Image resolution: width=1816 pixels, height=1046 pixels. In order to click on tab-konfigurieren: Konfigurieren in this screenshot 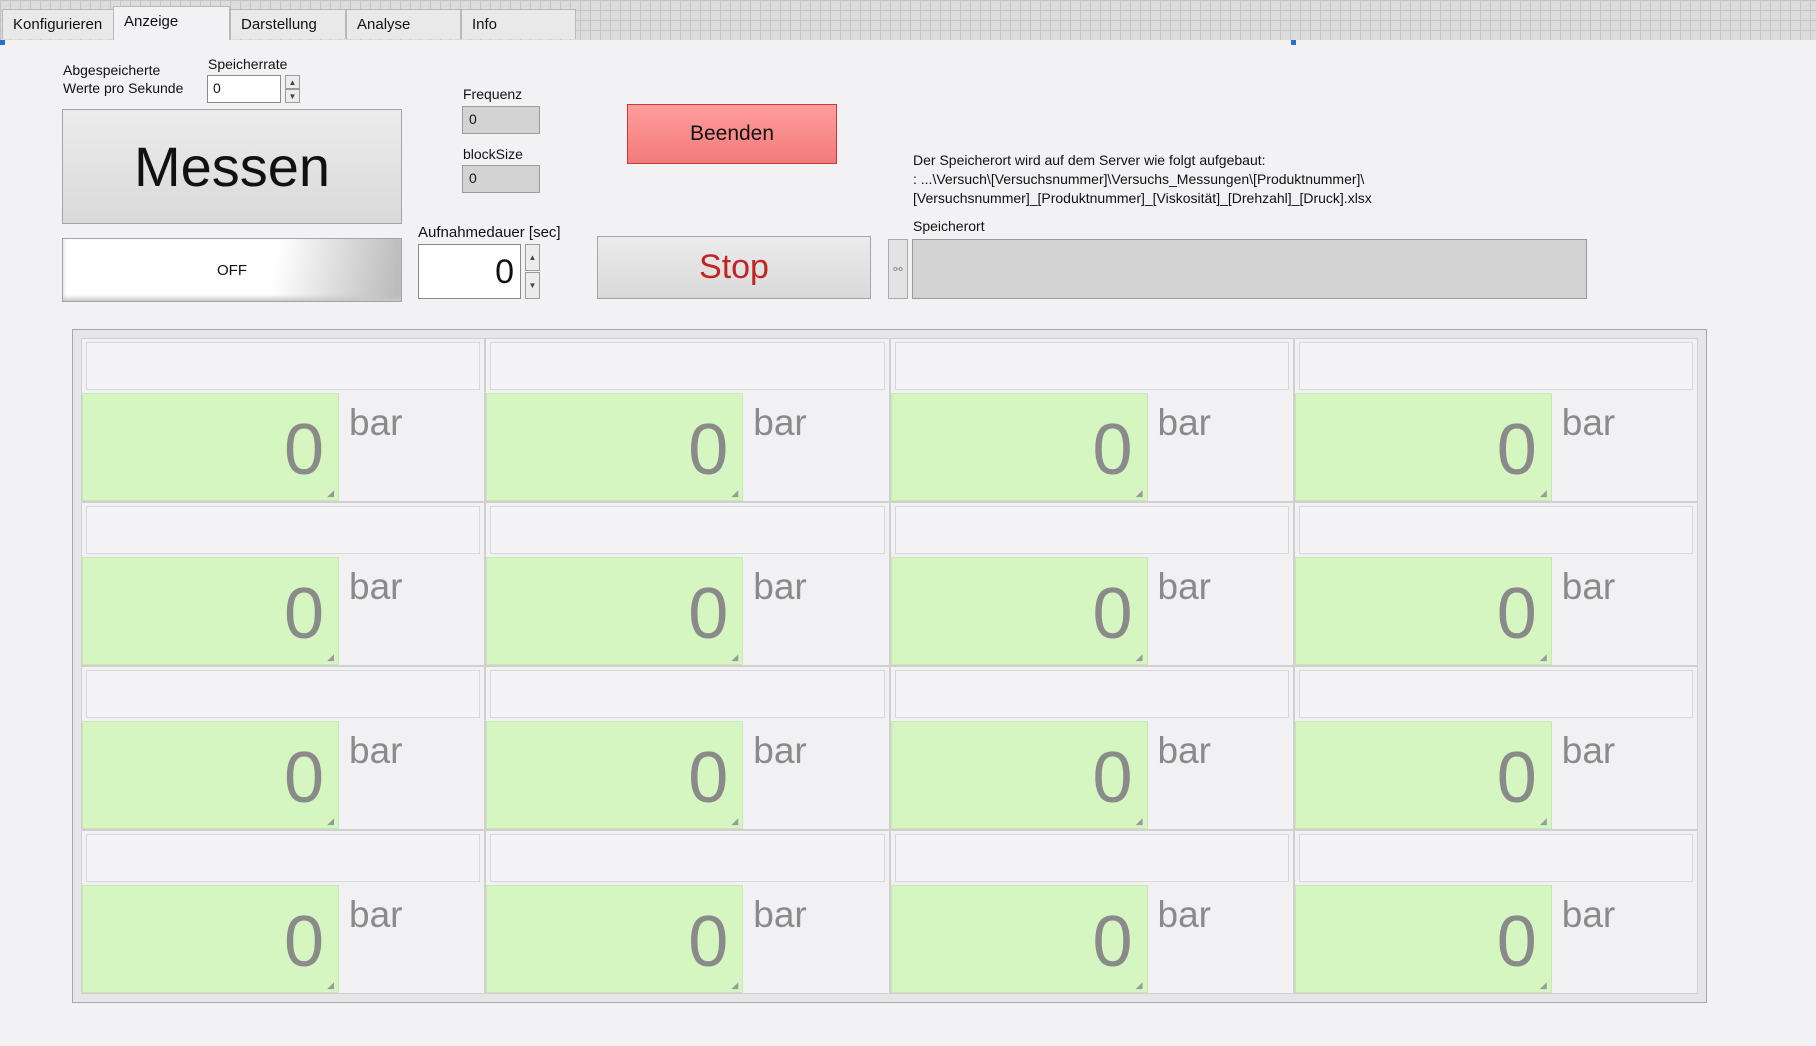, I will do `click(58, 24)`.